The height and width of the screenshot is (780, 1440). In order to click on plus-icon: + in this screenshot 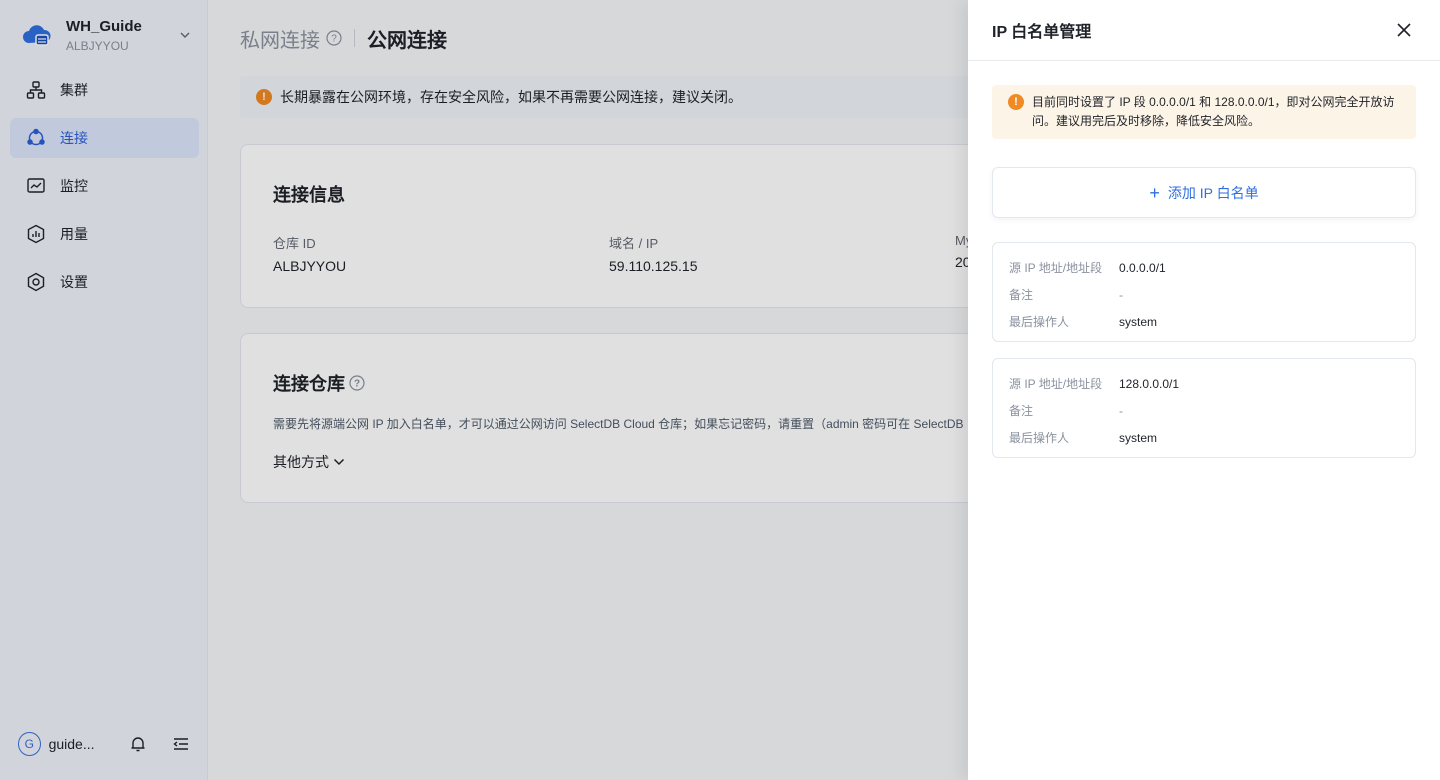, I will do `click(1154, 192)`.